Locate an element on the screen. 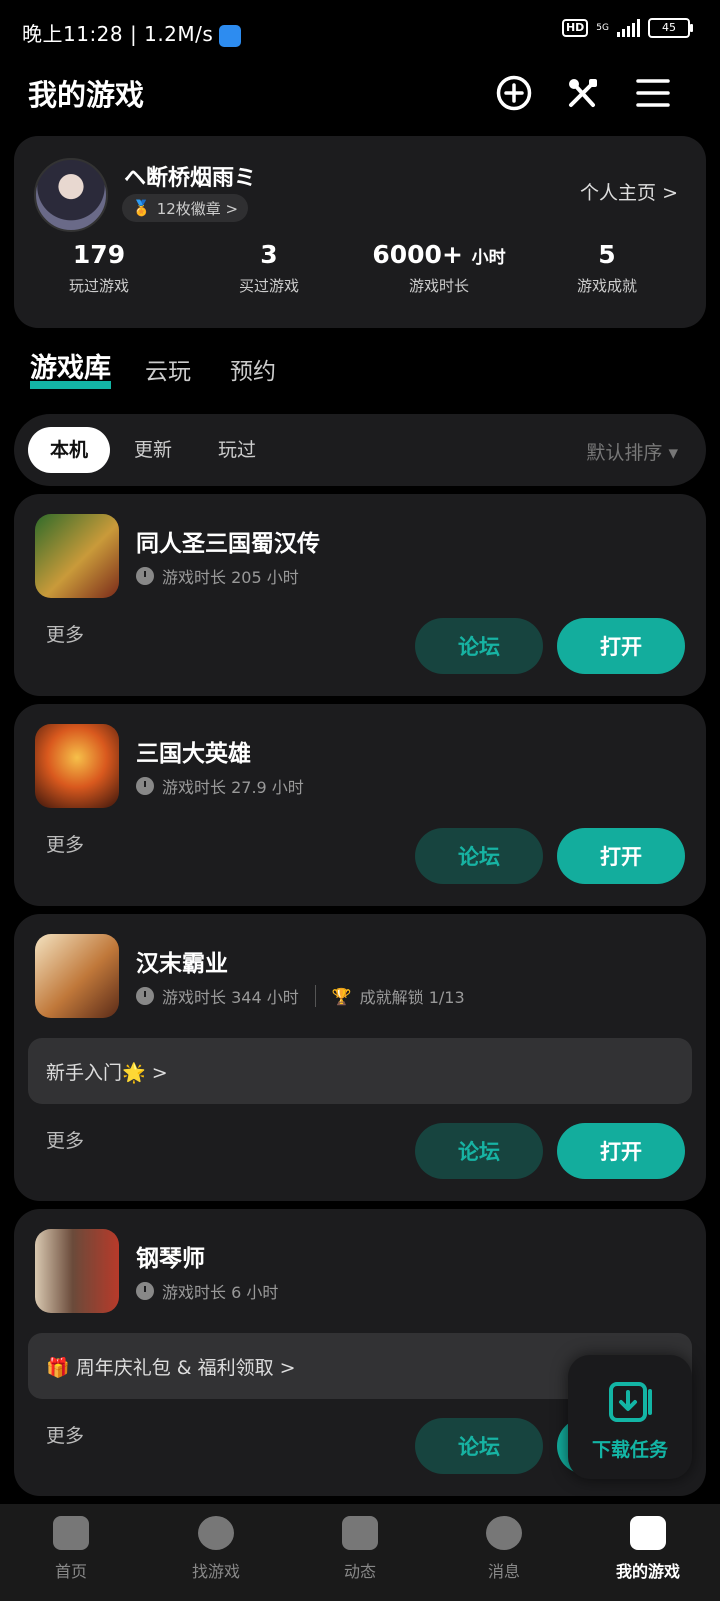  feed-icon is located at coordinates (360, 1533).